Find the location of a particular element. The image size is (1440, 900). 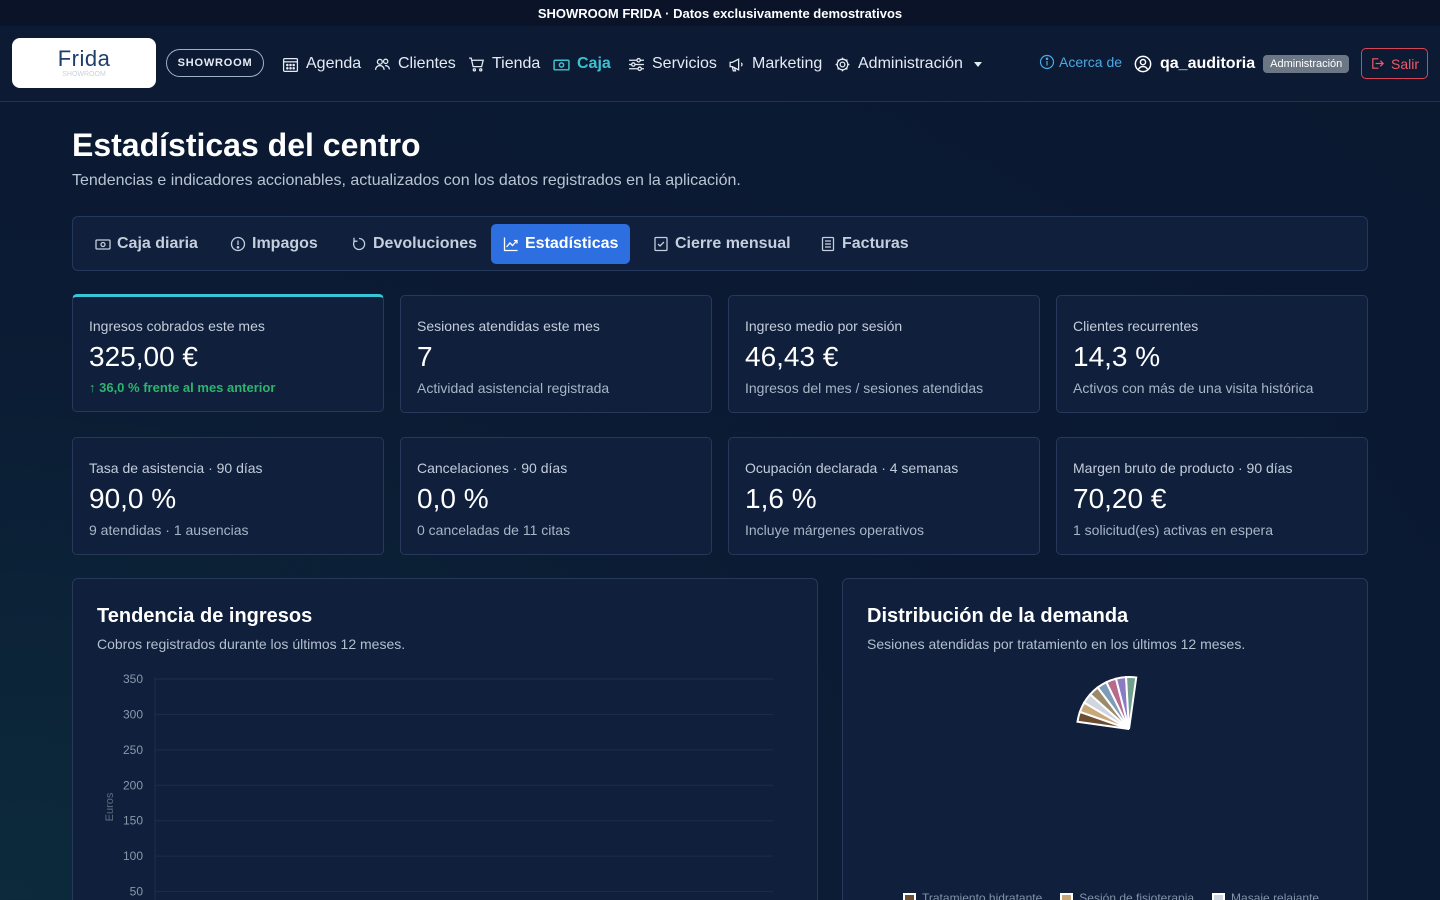

tab-caja-diaria: Caja diaria is located at coordinates (146, 244).